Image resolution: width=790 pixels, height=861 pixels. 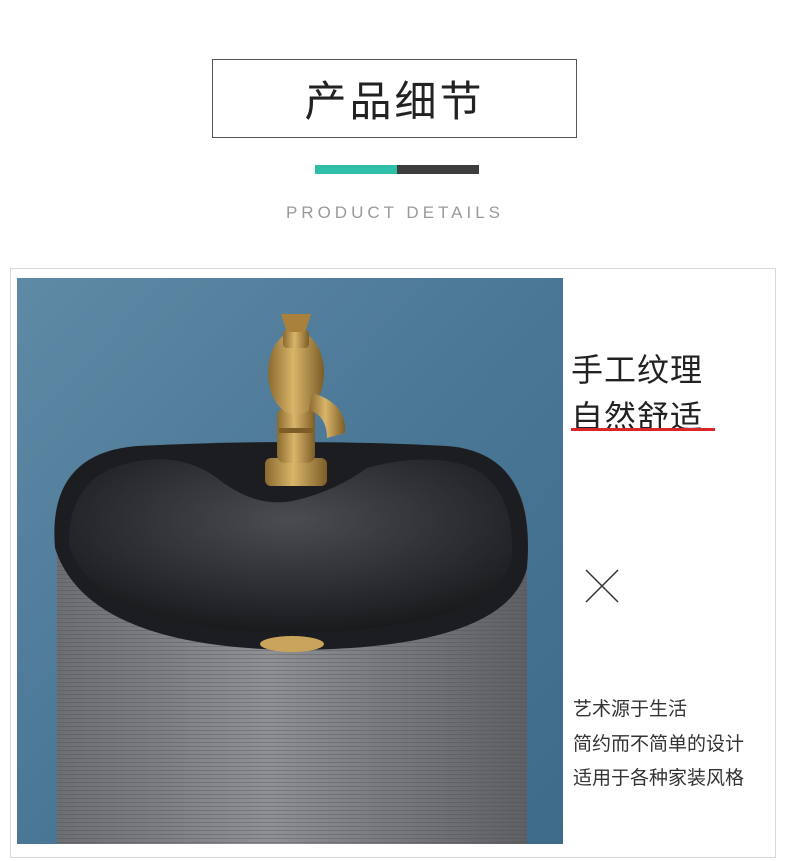 What do you see at coordinates (643, 429) in the screenshot?
I see `headline-underline` at bounding box center [643, 429].